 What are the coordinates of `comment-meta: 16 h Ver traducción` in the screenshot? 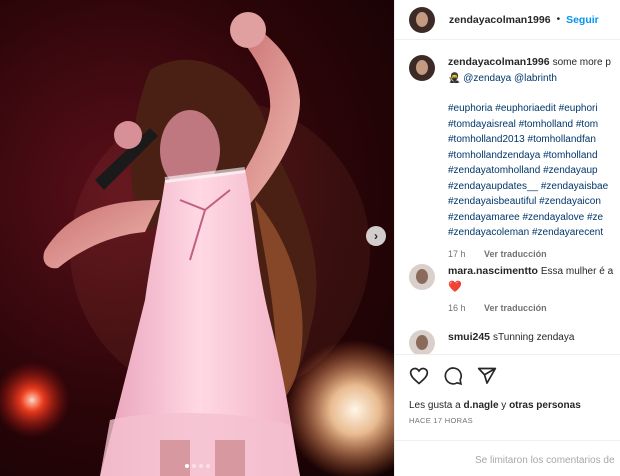 It's located at (534, 308).